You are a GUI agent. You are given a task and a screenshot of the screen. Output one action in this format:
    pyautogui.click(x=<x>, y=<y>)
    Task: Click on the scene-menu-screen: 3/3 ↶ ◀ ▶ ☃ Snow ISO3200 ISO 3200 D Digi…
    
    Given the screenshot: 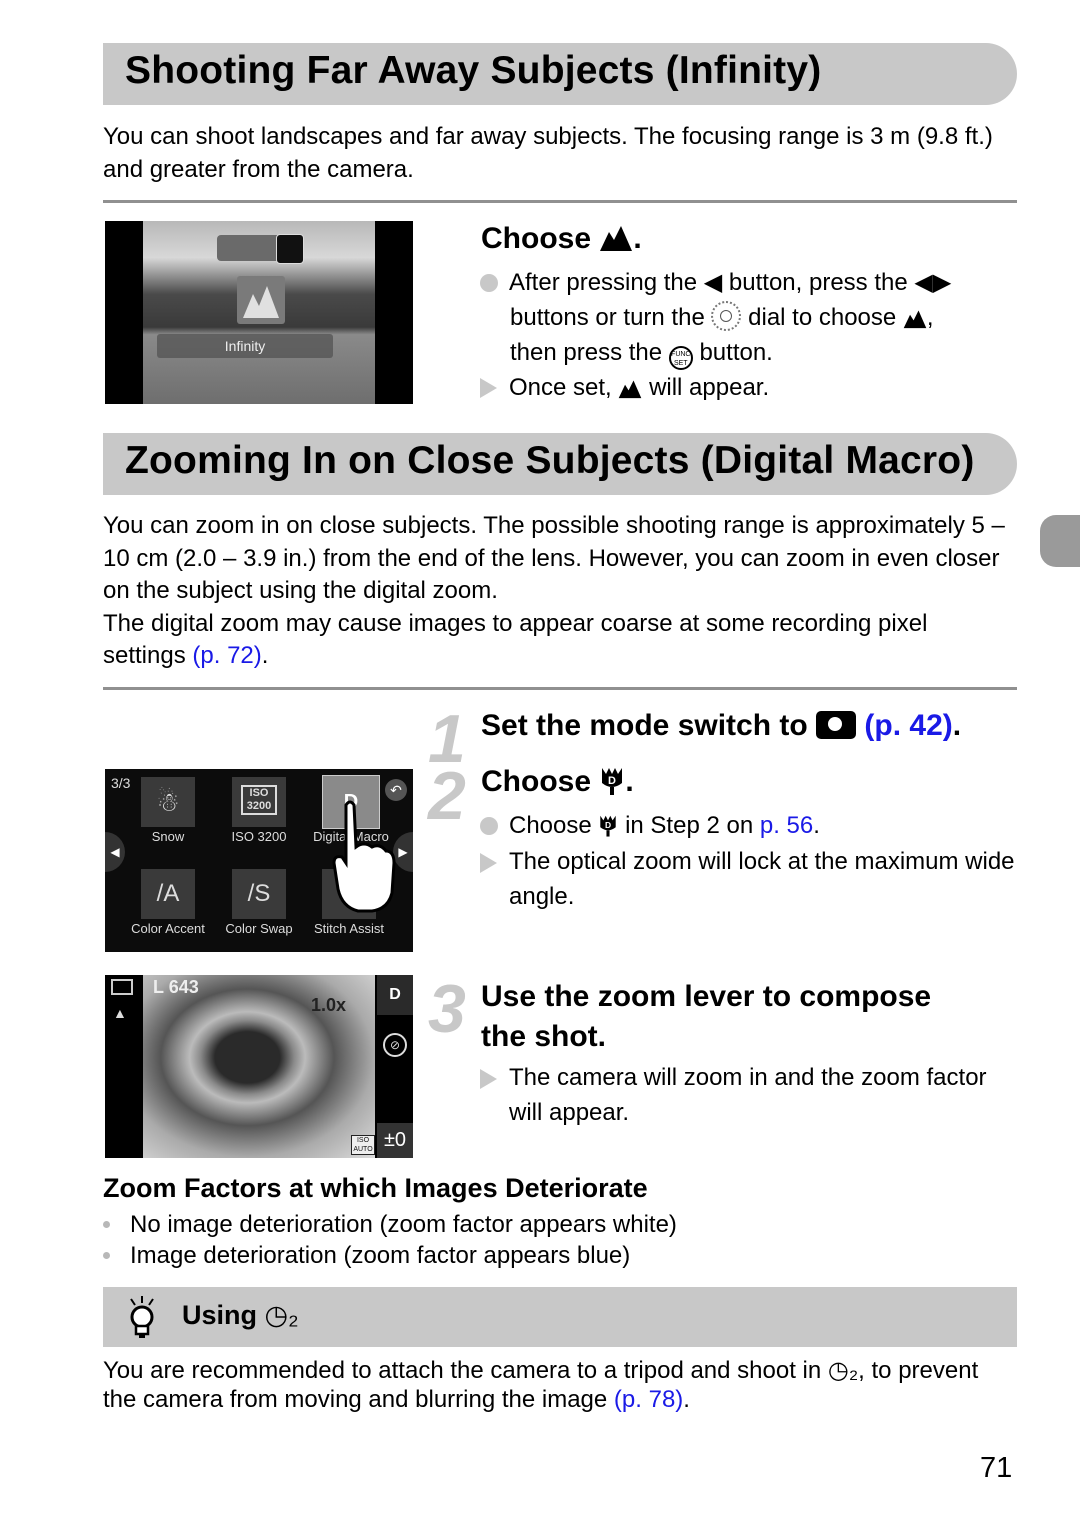 What is the action you would take?
    pyautogui.click(x=259, y=860)
    